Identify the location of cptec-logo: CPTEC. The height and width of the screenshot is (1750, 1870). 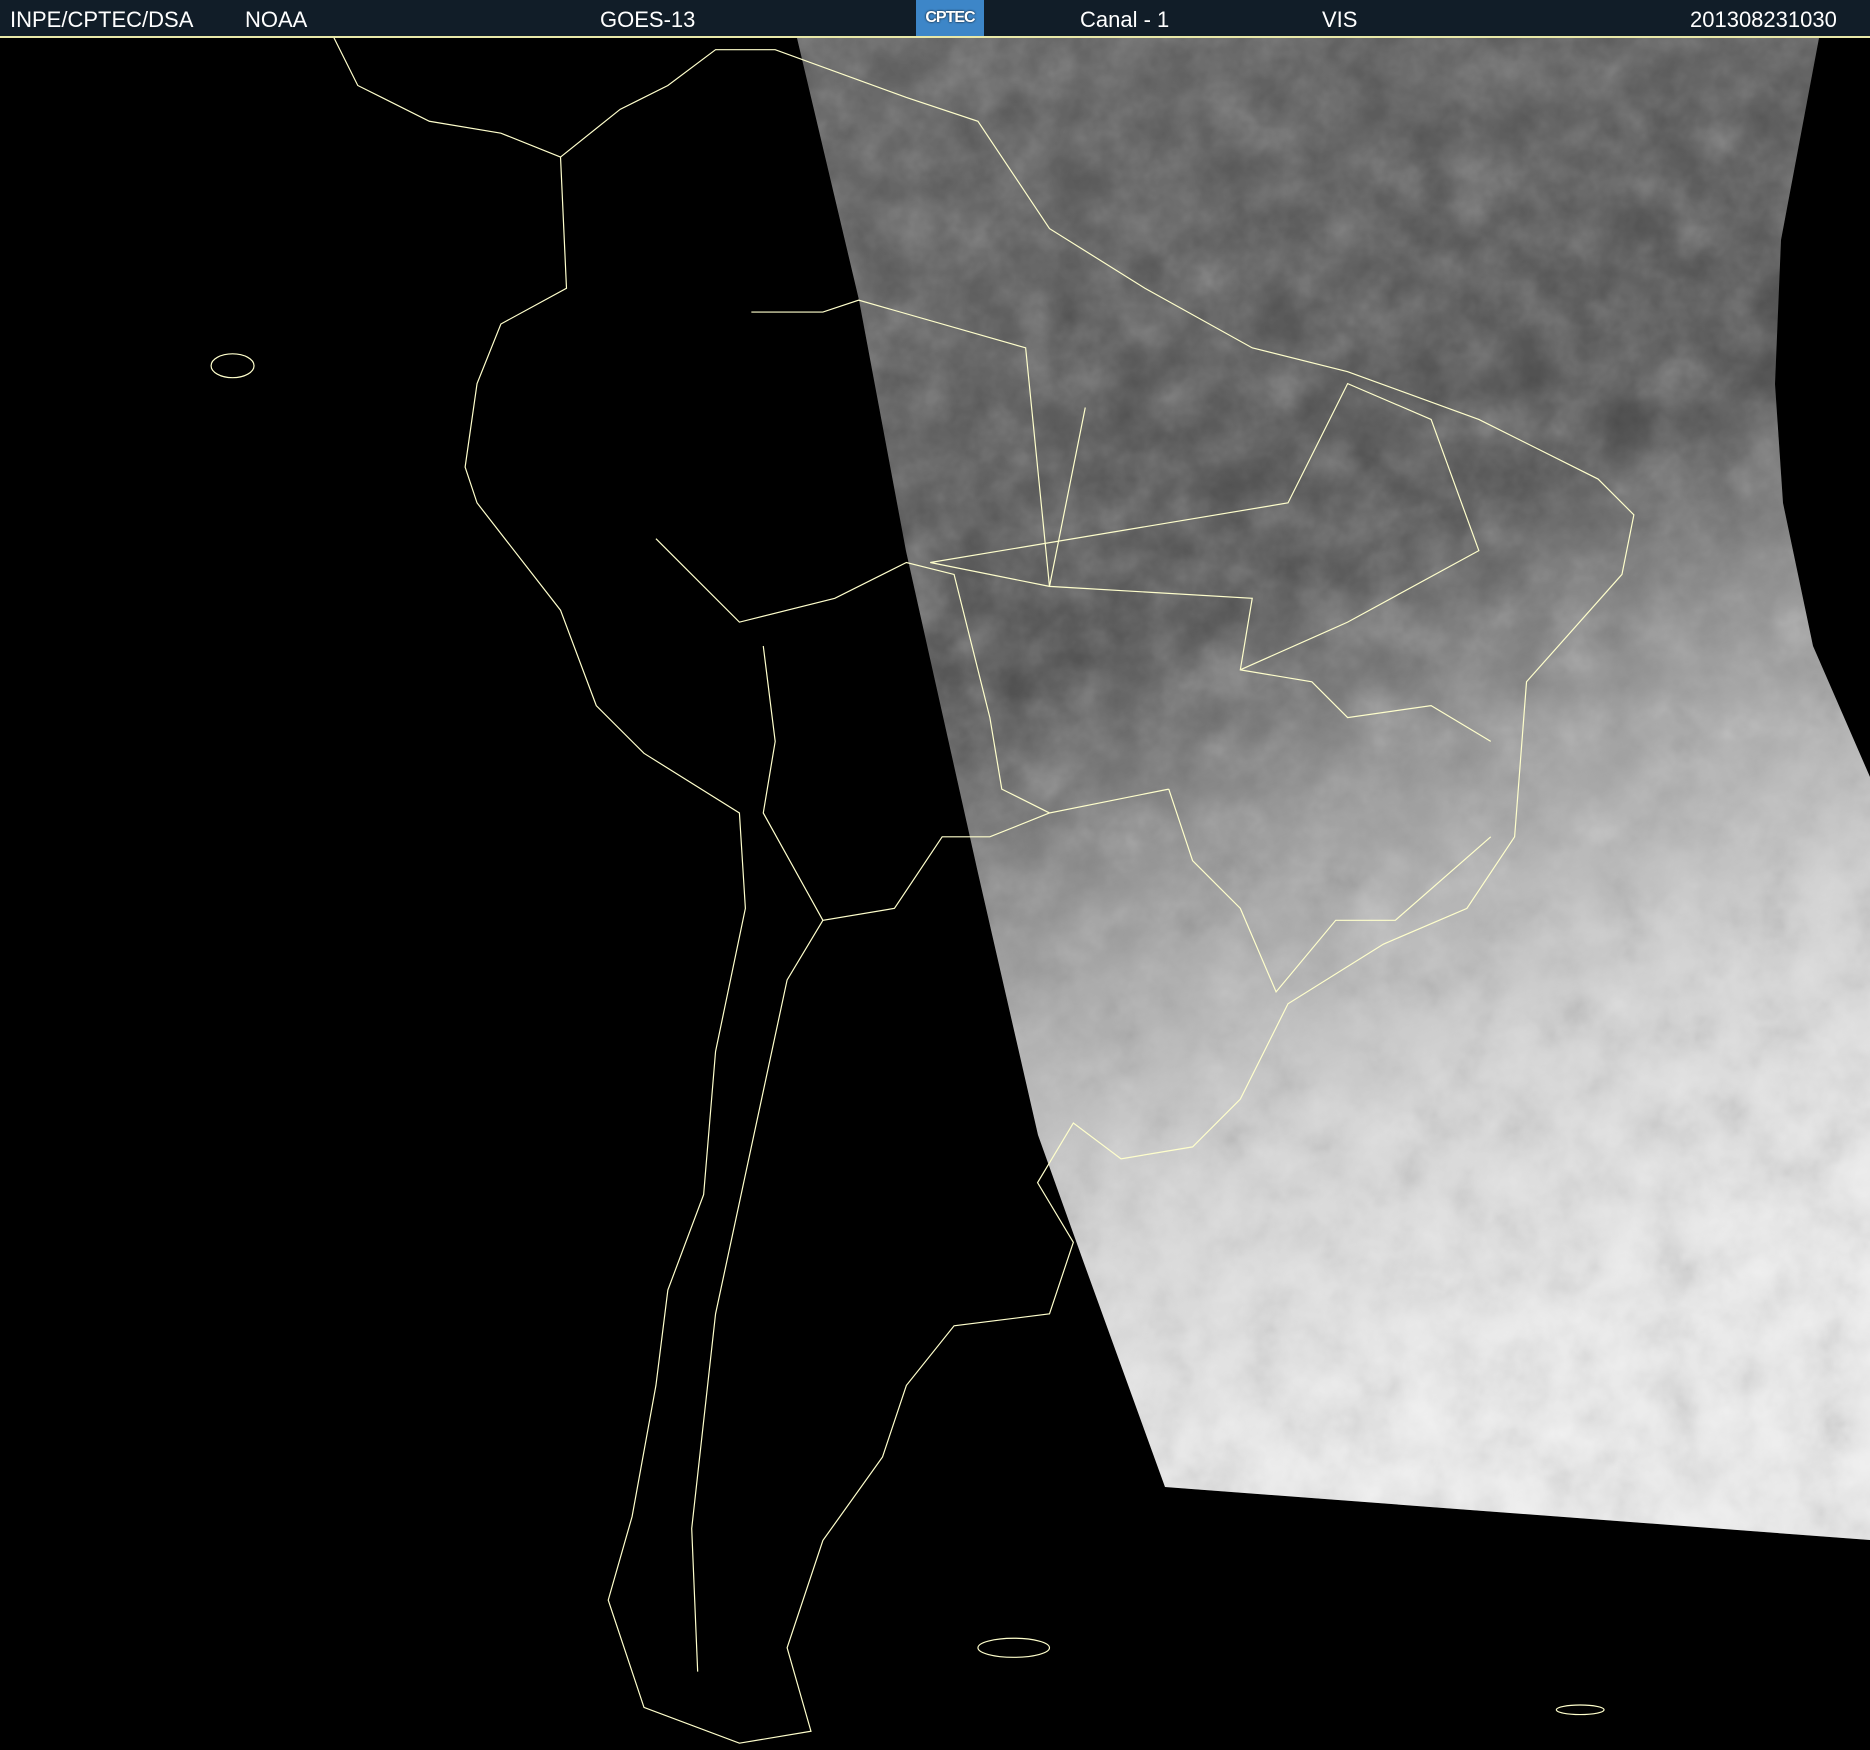
(950, 18).